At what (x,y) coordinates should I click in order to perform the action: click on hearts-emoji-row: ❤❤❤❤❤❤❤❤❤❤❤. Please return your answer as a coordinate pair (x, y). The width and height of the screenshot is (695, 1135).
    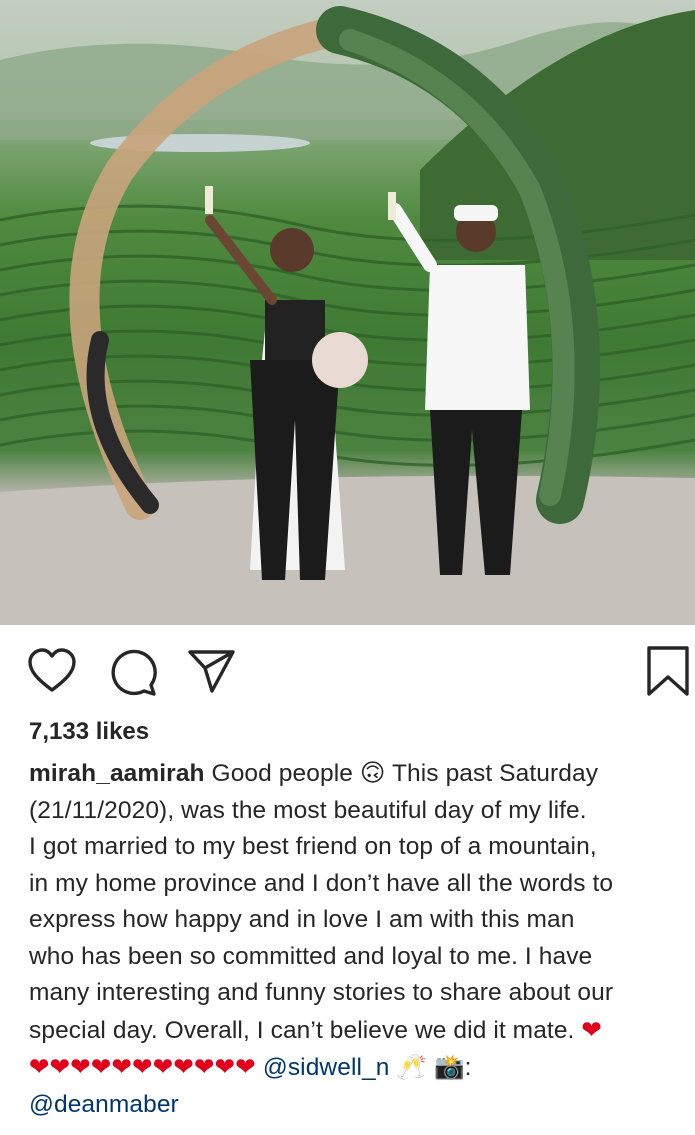
    Looking at the image, I should click on (142, 1066).